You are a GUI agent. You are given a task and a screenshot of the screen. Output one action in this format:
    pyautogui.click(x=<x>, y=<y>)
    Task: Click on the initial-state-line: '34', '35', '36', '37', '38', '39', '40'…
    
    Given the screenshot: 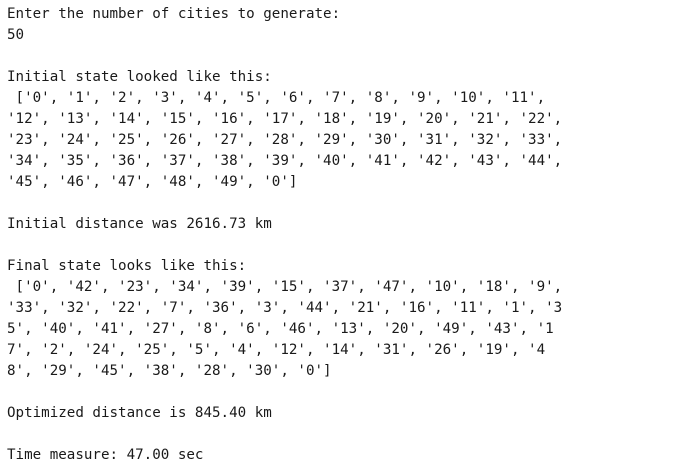 What is the action you would take?
    pyautogui.click(x=285, y=161)
    